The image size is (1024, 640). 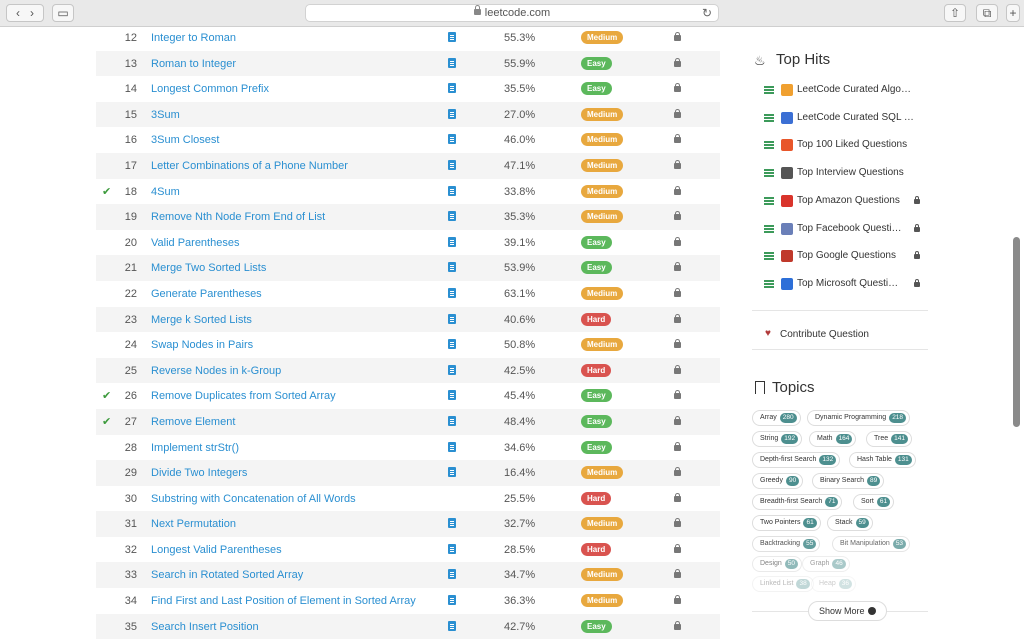 What do you see at coordinates (25, 13) in the screenshot?
I see `back-forward-buttons: ‹ ›` at bounding box center [25, 13].